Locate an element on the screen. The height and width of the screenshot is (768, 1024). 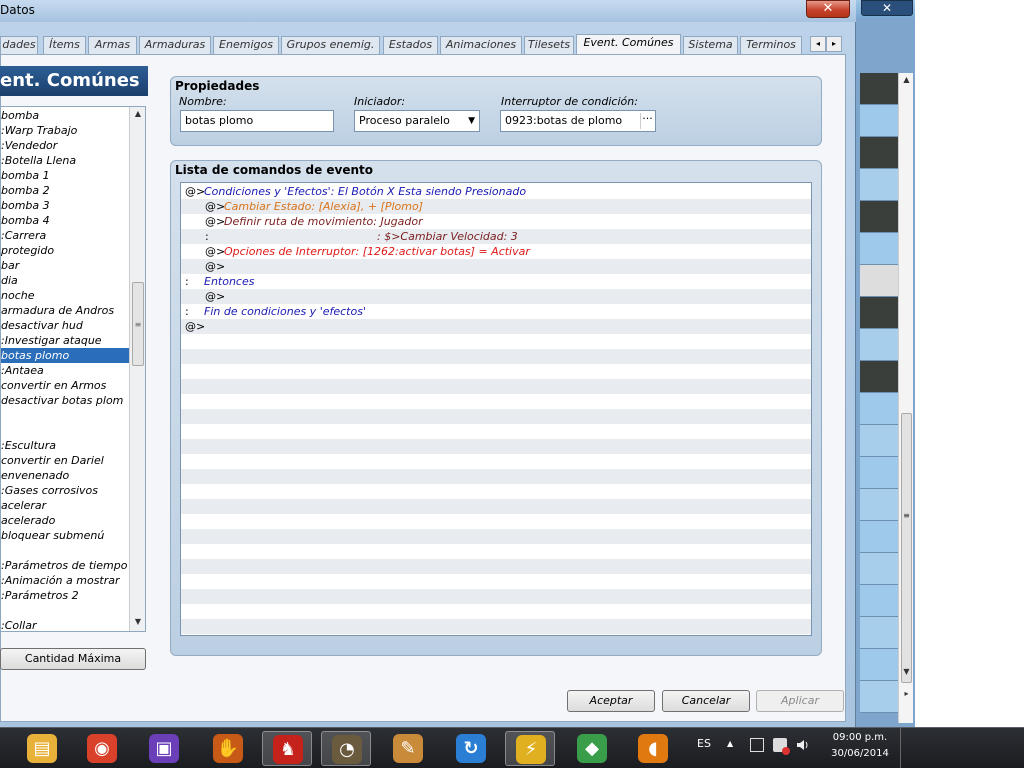
list-item: bomba 2 is located at coordinates (65, 190).